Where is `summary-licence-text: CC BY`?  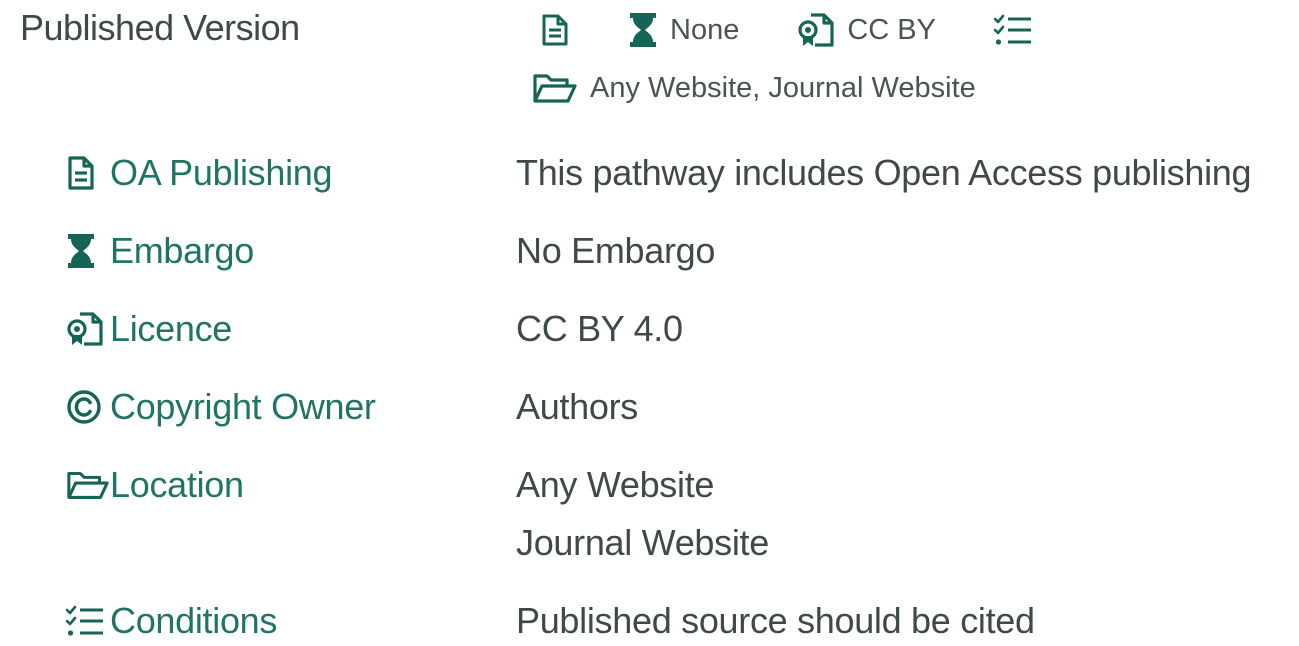 summary-licence-text: CC BY is located at coordinates (891, 30).